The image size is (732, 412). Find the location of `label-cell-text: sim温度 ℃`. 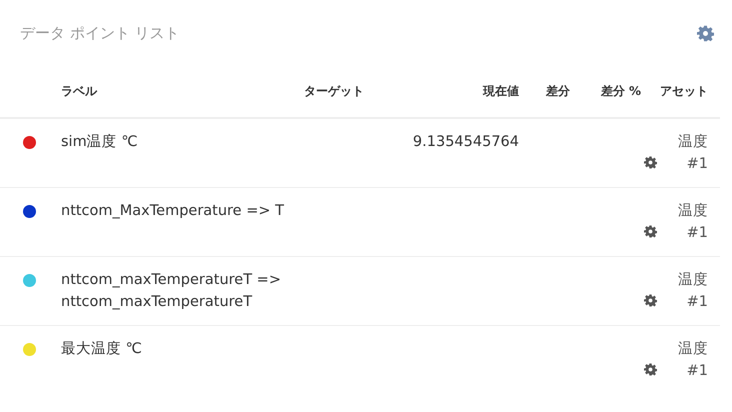

label-cell-text: sim温度 ℃ is located at coordinates (100, 142).